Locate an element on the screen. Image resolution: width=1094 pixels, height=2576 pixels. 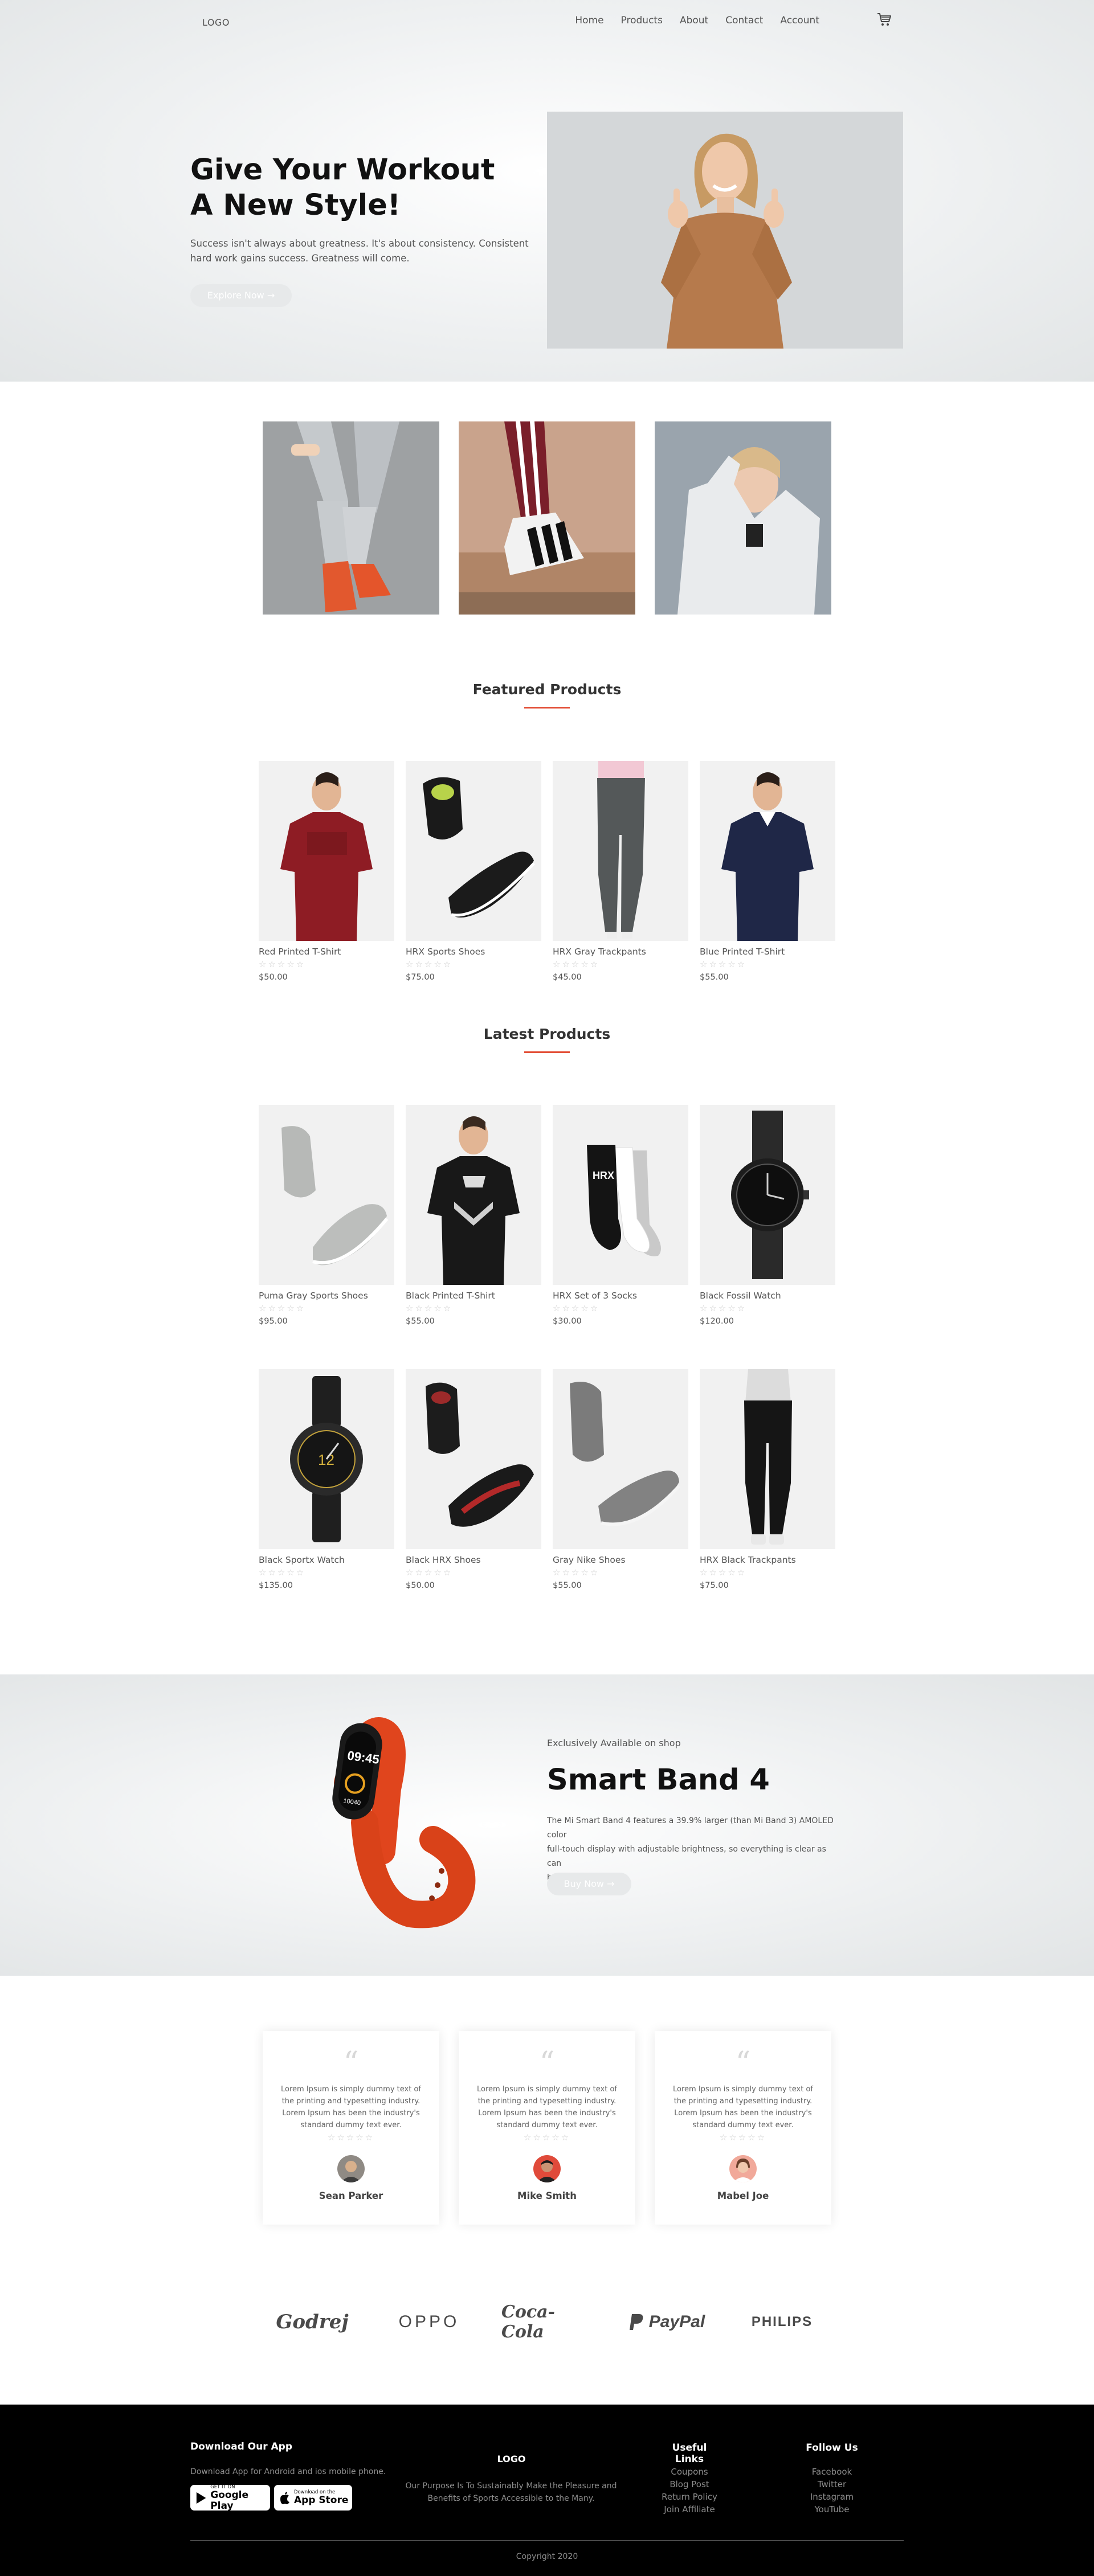
google-play-small-text: GET IT ON is located at coordinates (223, 2487).